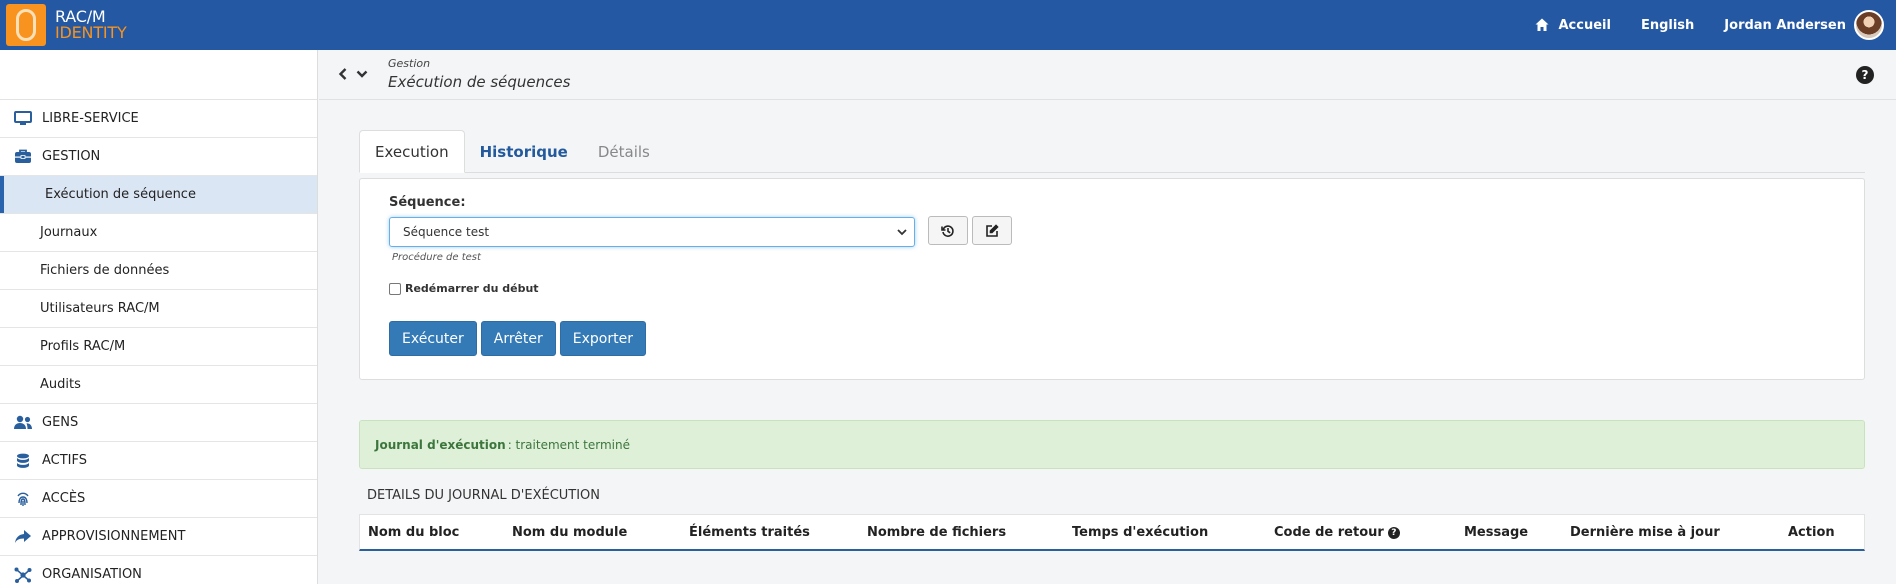 This screenshot has width=1896, height=584. I want to click on column-header: Temps d'exécution, so click(1140, 532).